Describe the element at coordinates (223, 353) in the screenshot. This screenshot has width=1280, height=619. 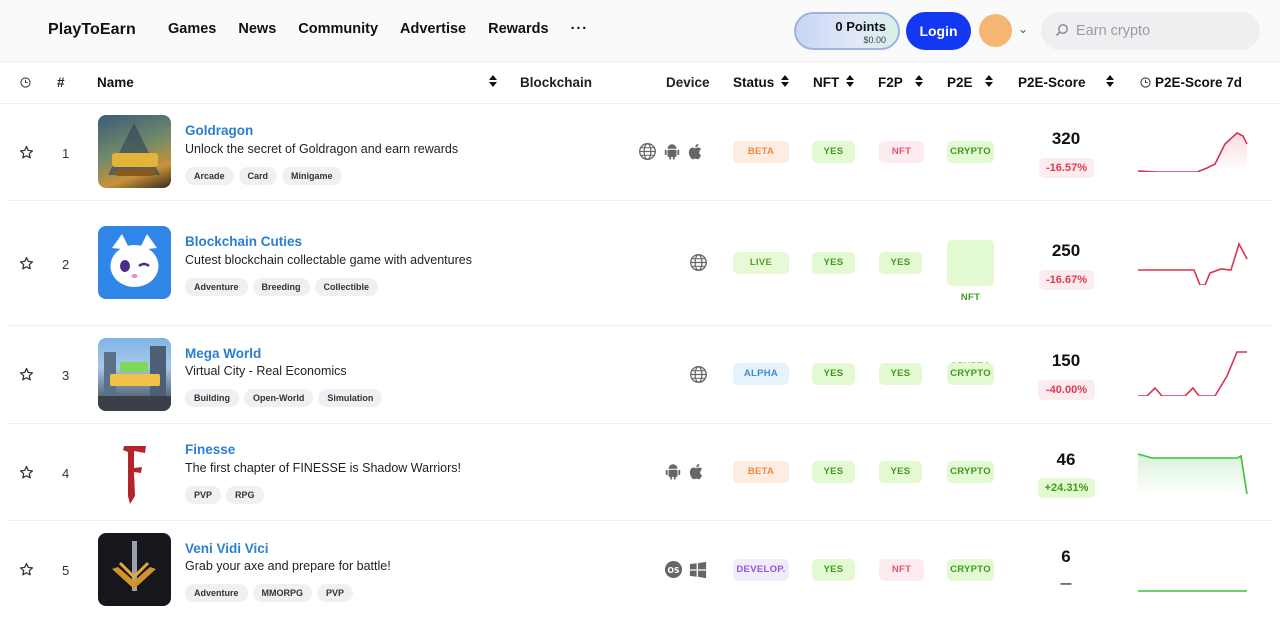
I see `game-name-link: Mega World` at that location.